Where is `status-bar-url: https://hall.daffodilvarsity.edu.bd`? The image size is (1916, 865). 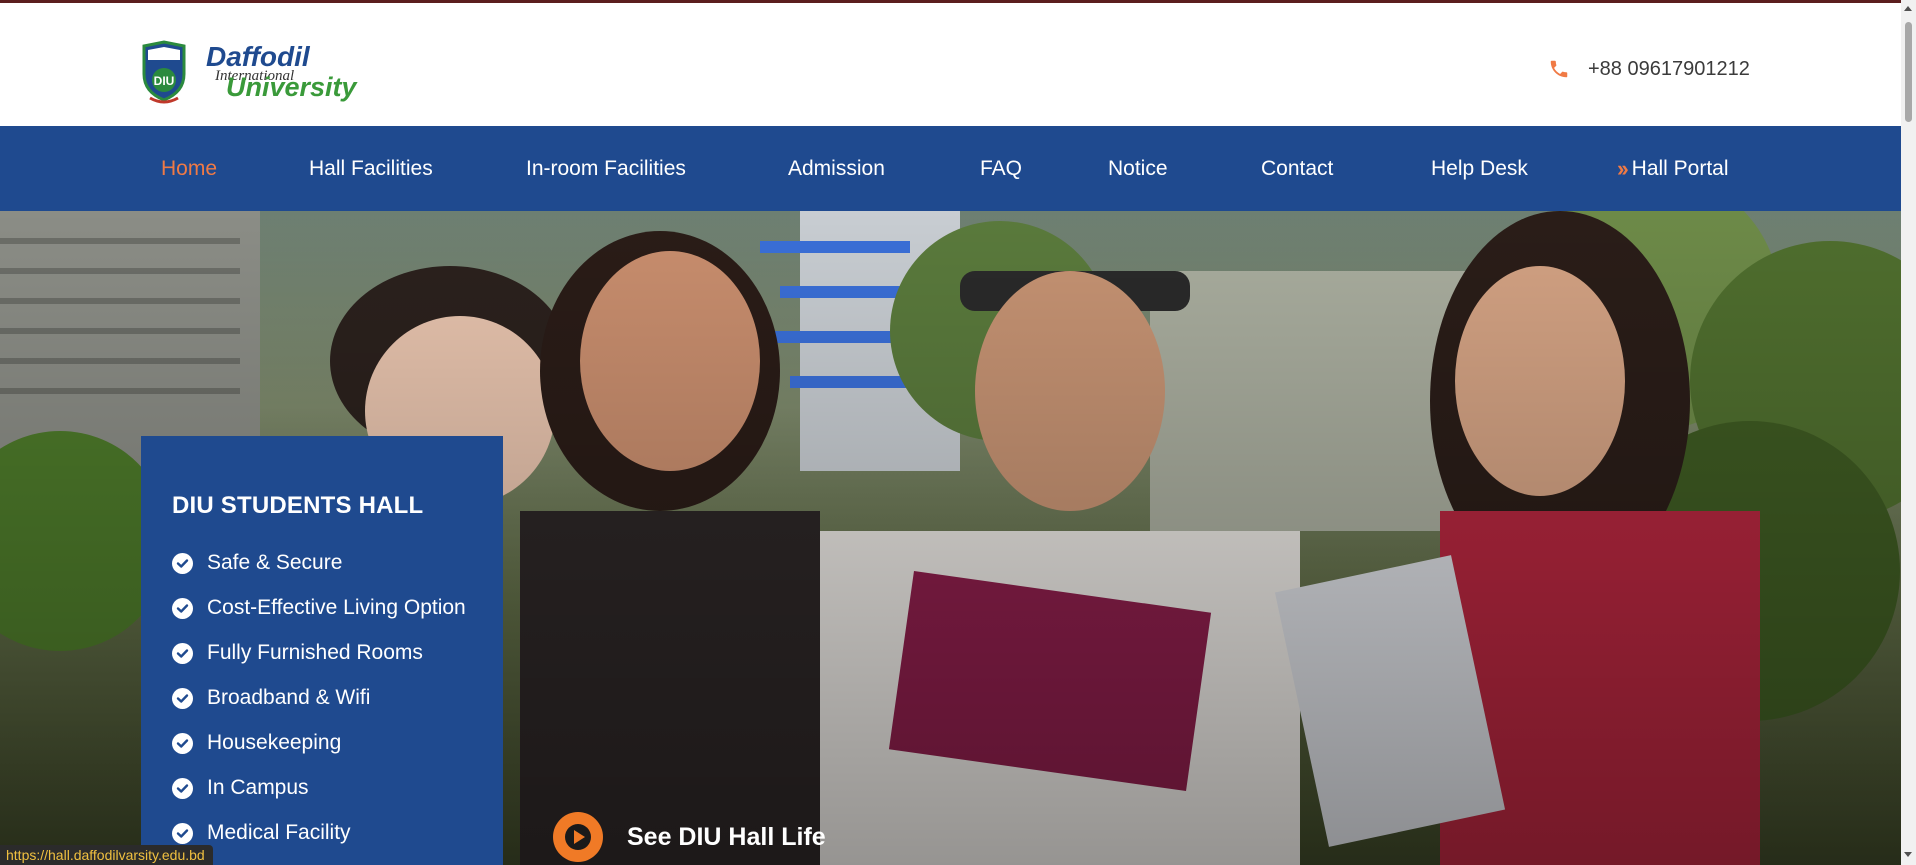
status-bar-url: https://hall.daffodilvarsity.edu.bd is located at coordinates (106, 855).